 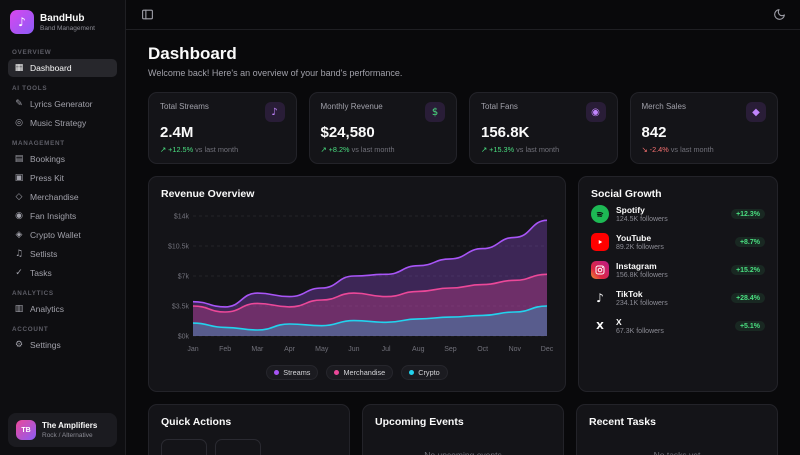 What do you see at coordinates (748, 270) in the screenshot?
I see `growth-badge: +15.2%` at bounding box center [748, 270].